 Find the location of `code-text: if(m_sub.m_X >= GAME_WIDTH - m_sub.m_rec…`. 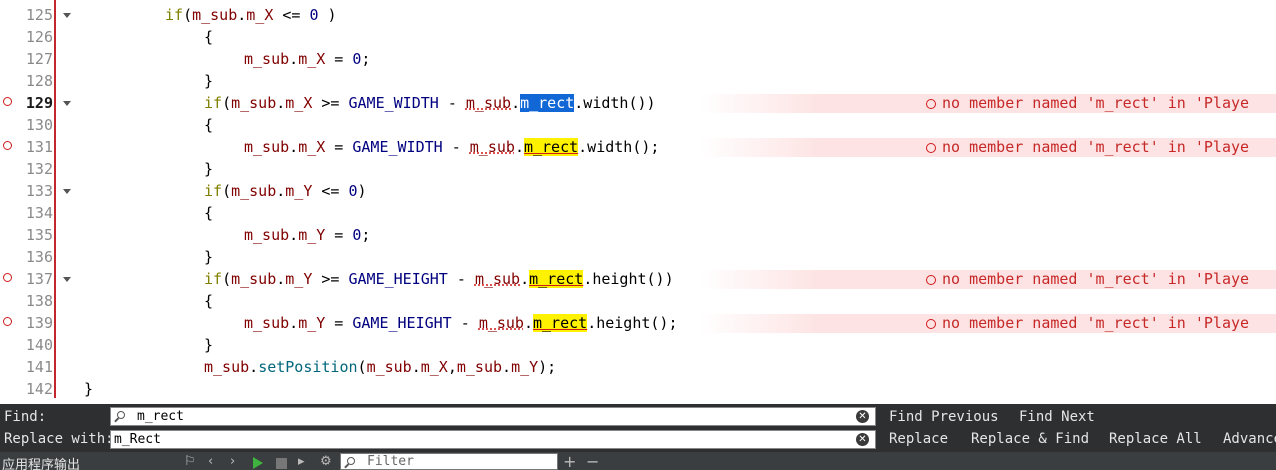

code-text: if(m_sub.m_X >= GAME_WIDTH - m_sub.m_rec… is located at coordinates (430, 103).